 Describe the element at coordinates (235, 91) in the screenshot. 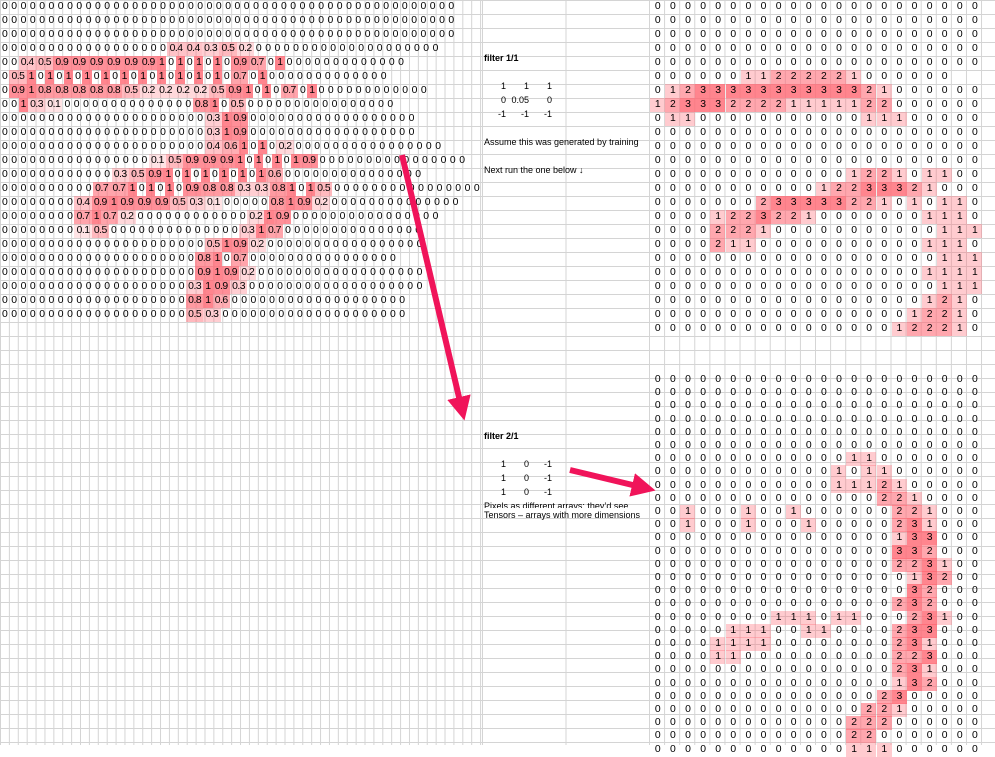

I see `matrix-cell: 0.9` at that location.